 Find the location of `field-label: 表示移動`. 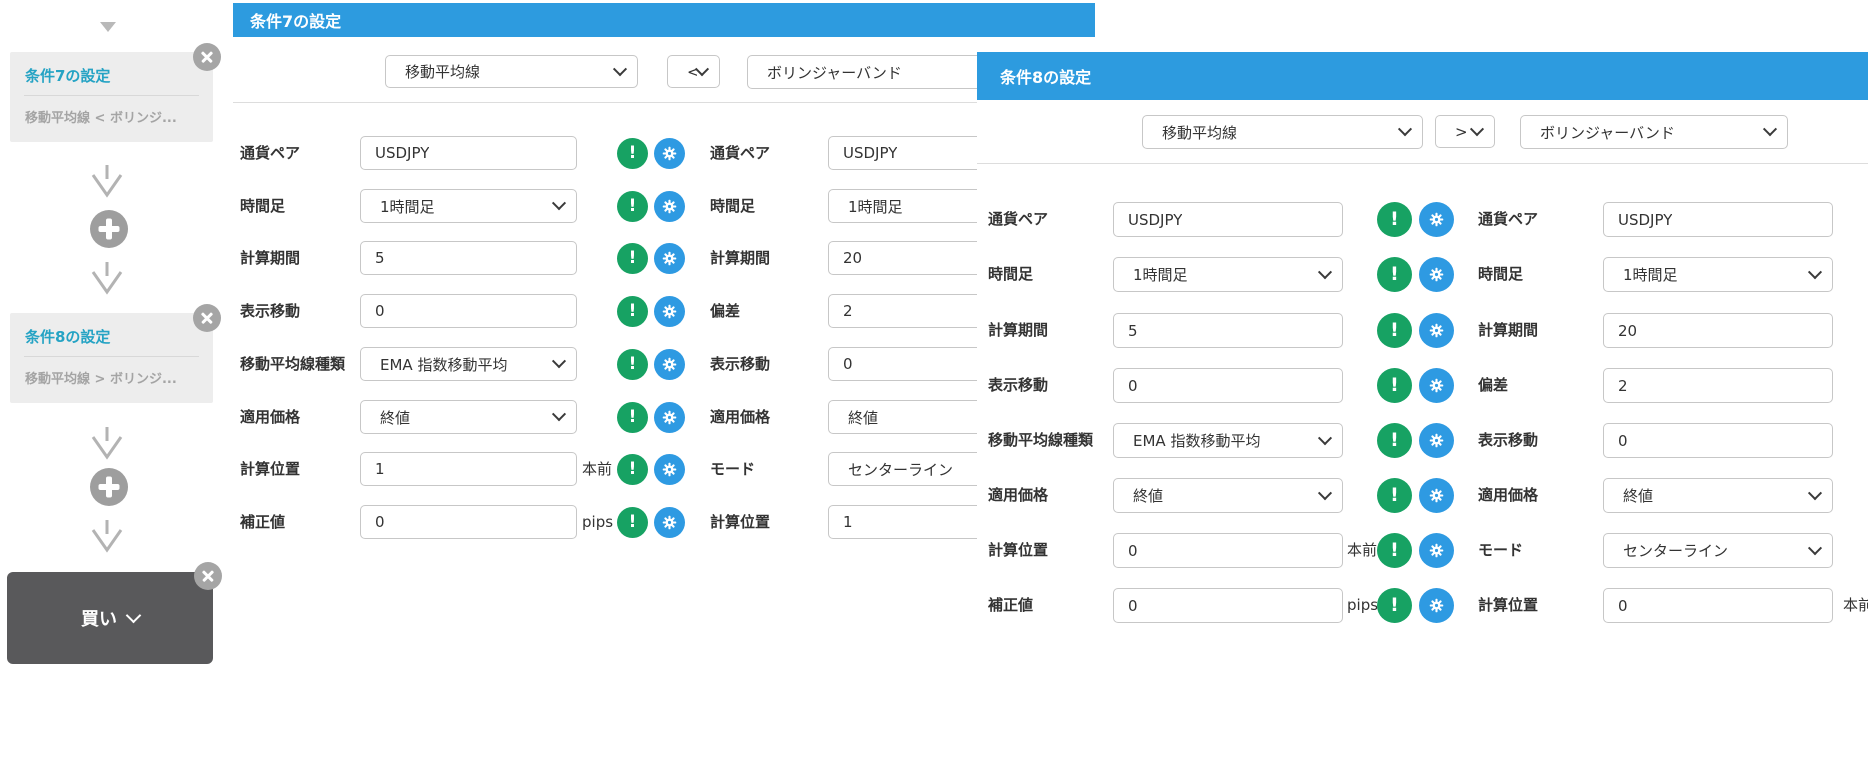

field-label: 表示移動 is located at coordinates (1018, 385).